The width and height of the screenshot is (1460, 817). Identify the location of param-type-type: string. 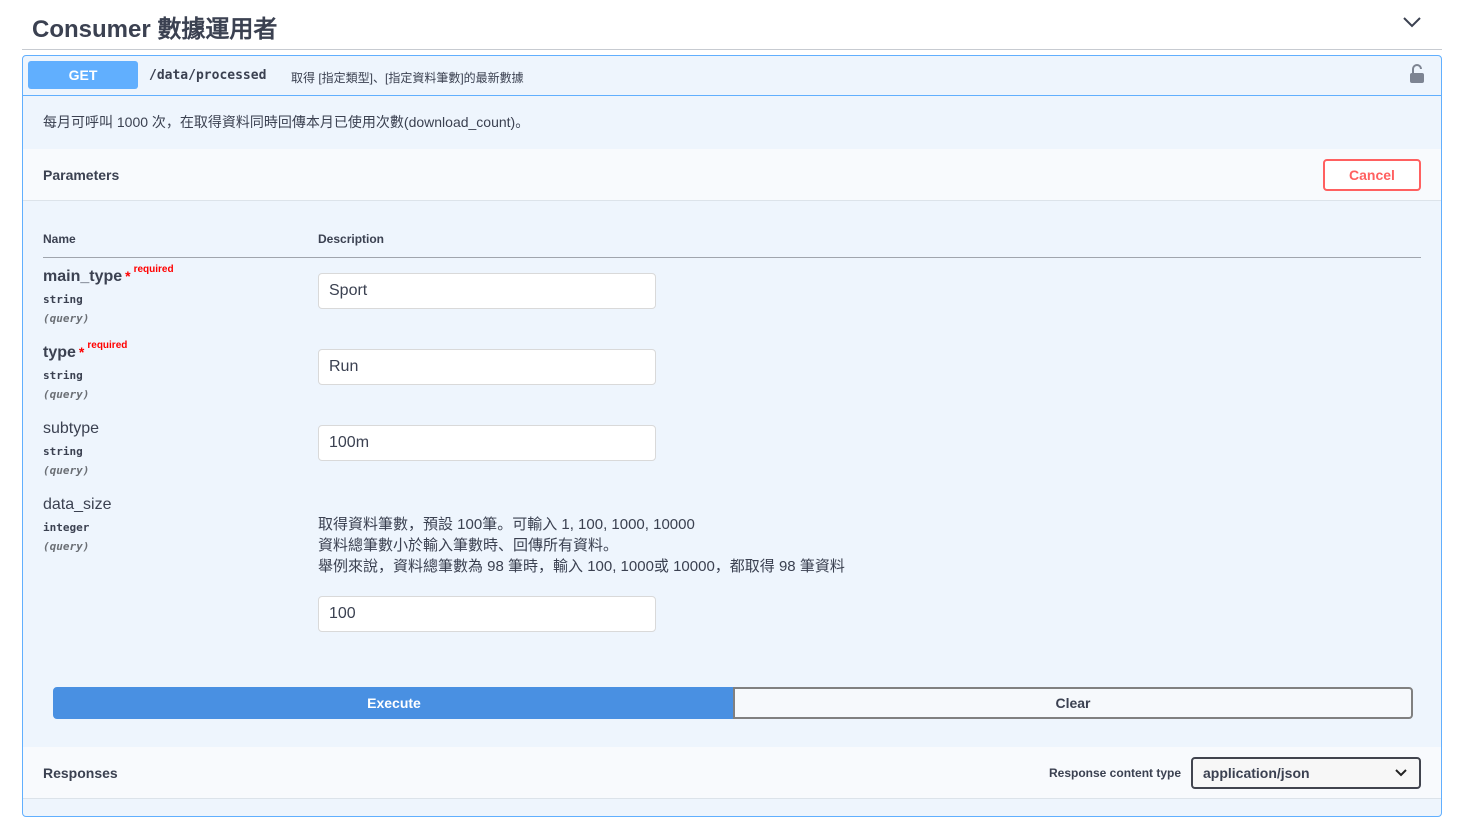
(63, 375).